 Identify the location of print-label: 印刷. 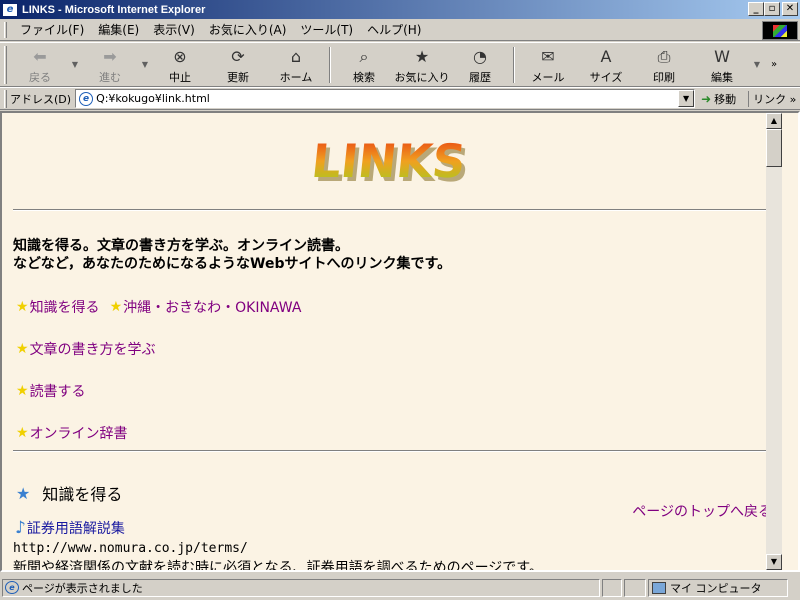
(664, 77).